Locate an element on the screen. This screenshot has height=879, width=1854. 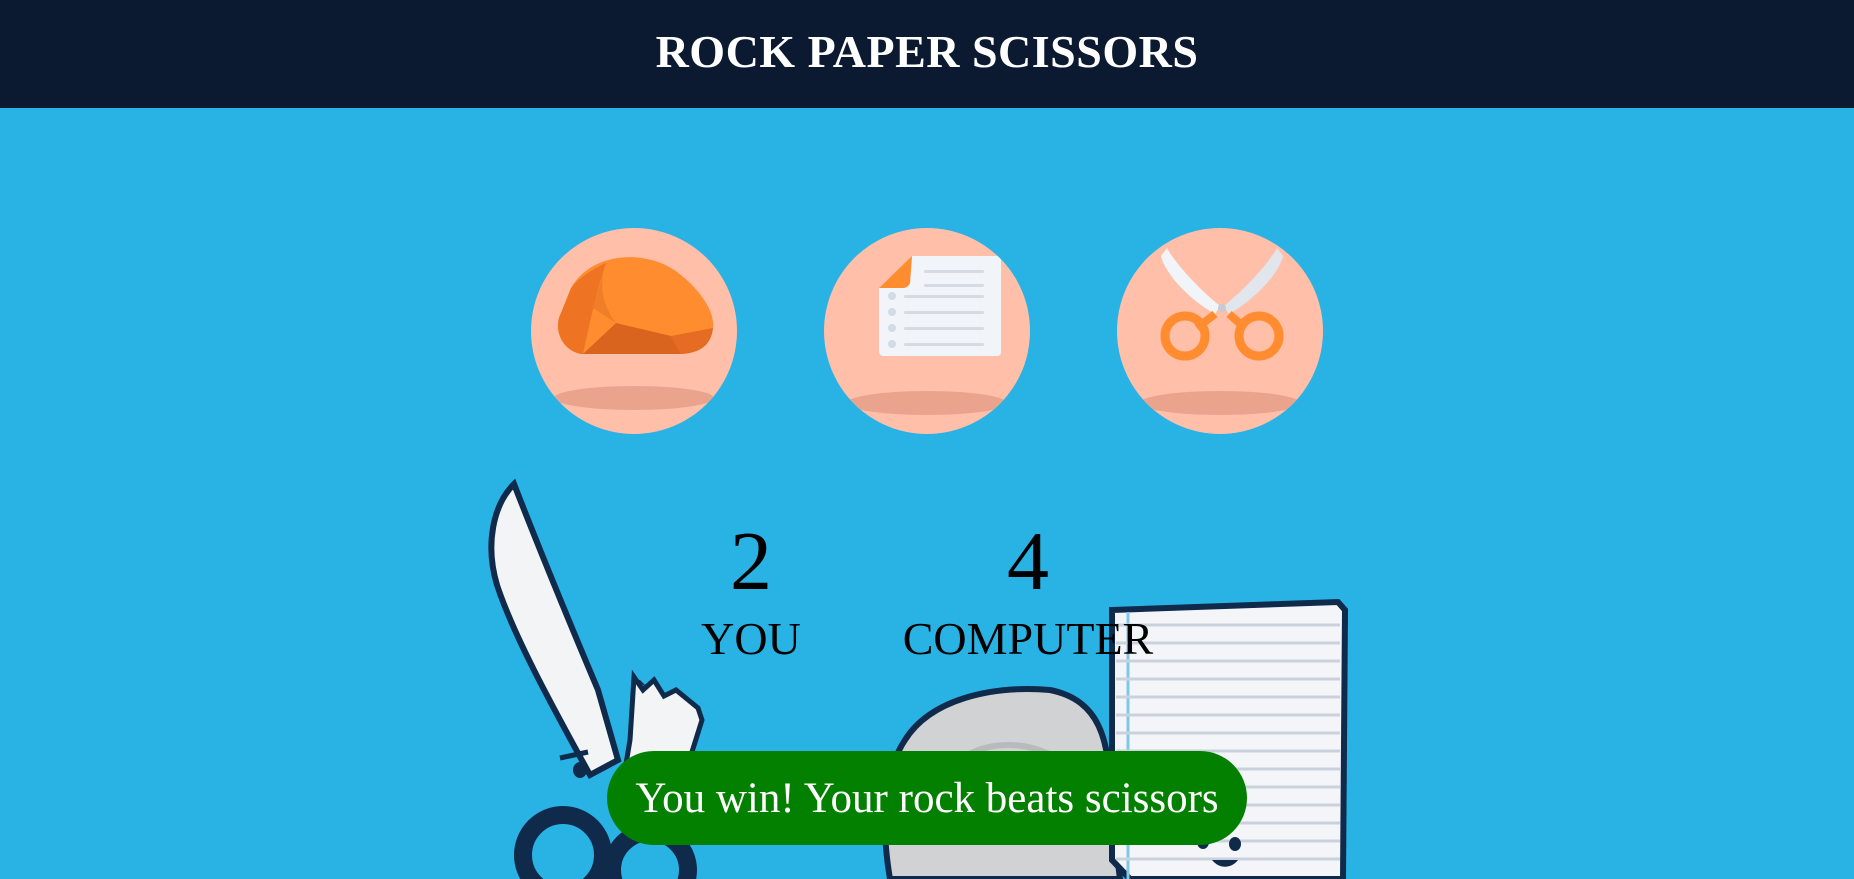
scissors-choice-button is located at coordinates (1220, 331).